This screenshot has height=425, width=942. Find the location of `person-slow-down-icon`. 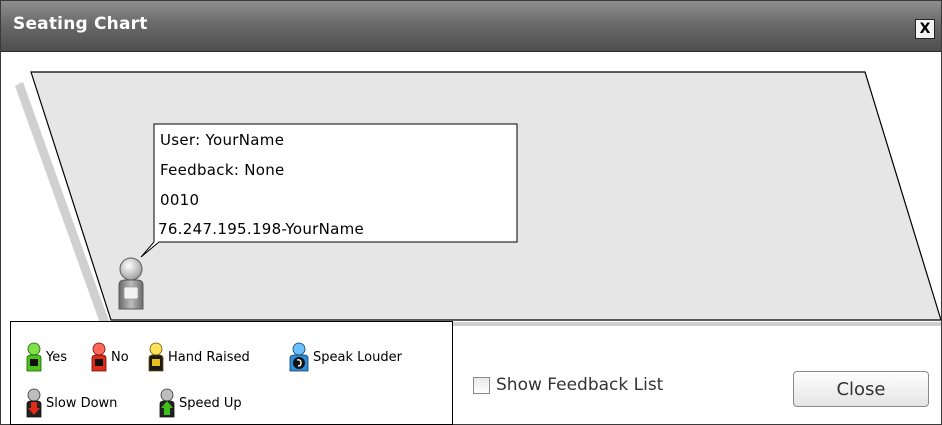

person-slow-down-icon is located at coordinates (34, 403).